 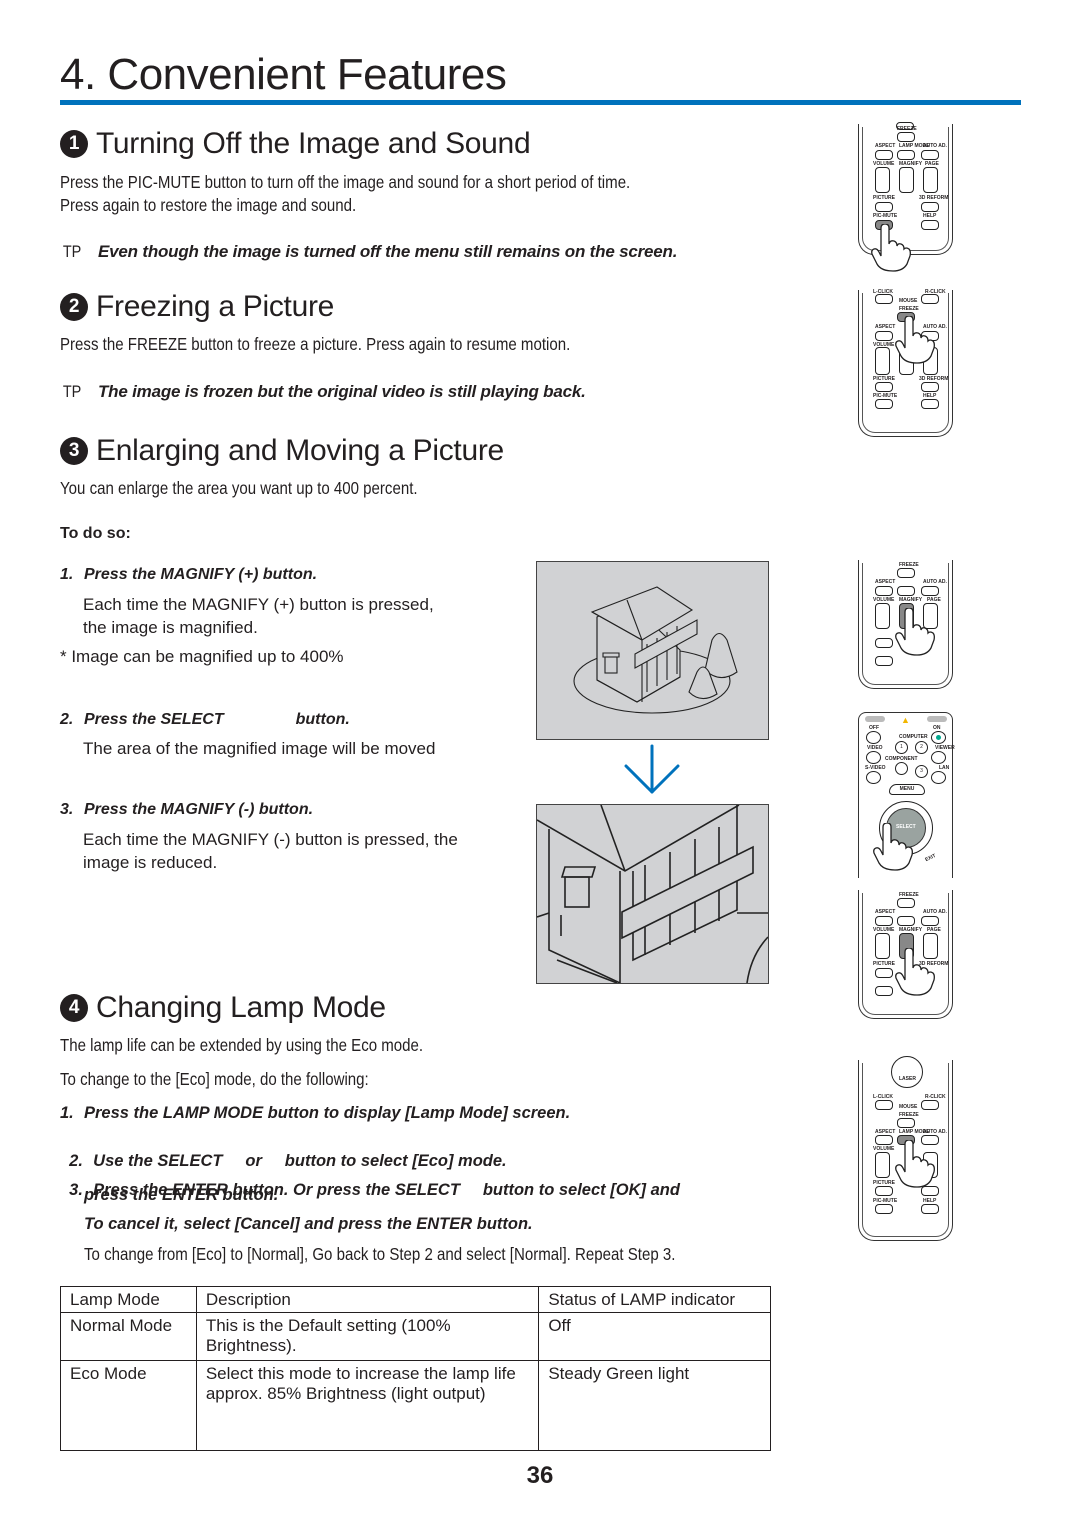 I want to click on section-number-badge: 1, so click(x=74, y=144).